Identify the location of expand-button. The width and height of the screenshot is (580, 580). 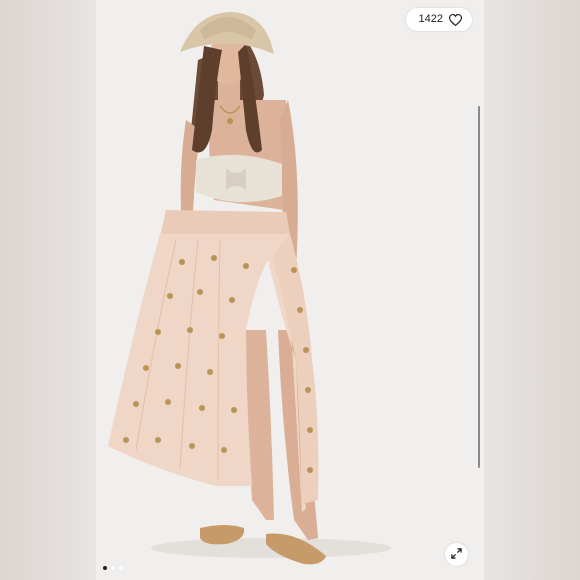
(456, 554).